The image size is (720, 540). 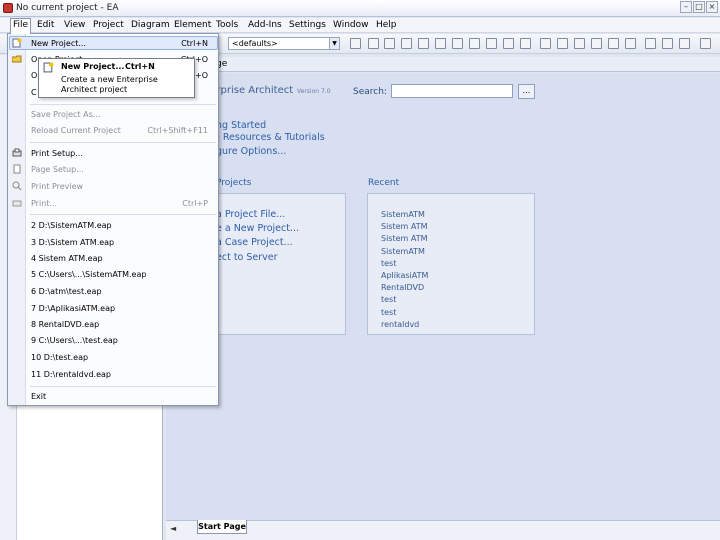 What do you see at coordinates (17, 152) in the screenshot?
I see `printer-setup-icon` at bounding box center [17, 152].